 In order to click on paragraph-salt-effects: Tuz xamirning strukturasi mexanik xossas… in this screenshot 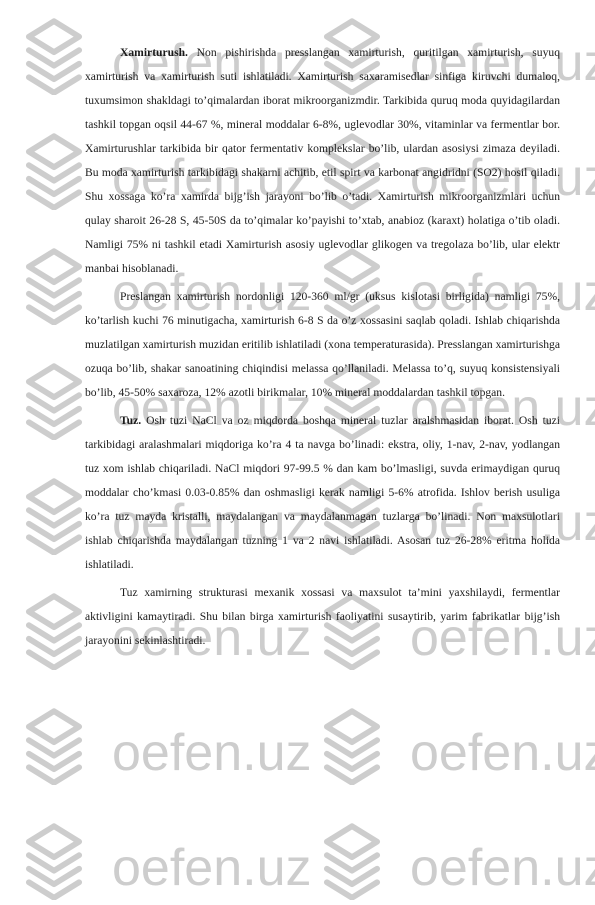, I will do `click(322, 617)`.